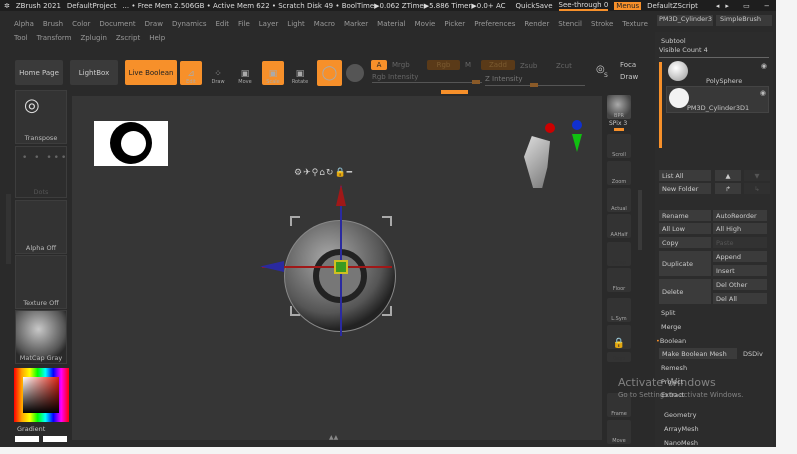  Describe the element at coordinates (619, 432) in the screenshot. I see `move-view-button: Move` at that location.